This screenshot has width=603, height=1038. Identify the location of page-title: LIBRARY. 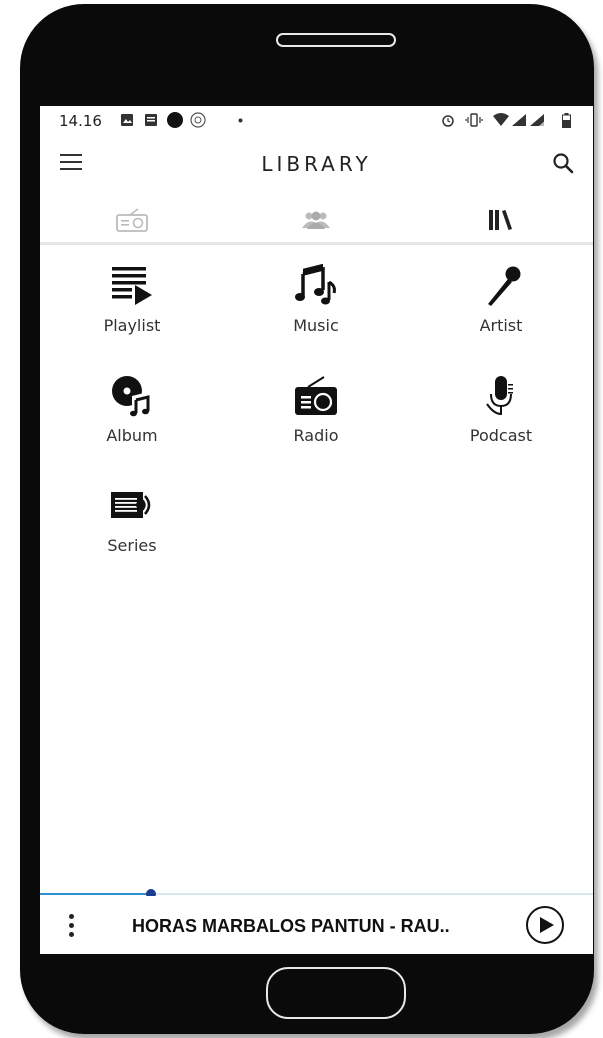
(316, 164).